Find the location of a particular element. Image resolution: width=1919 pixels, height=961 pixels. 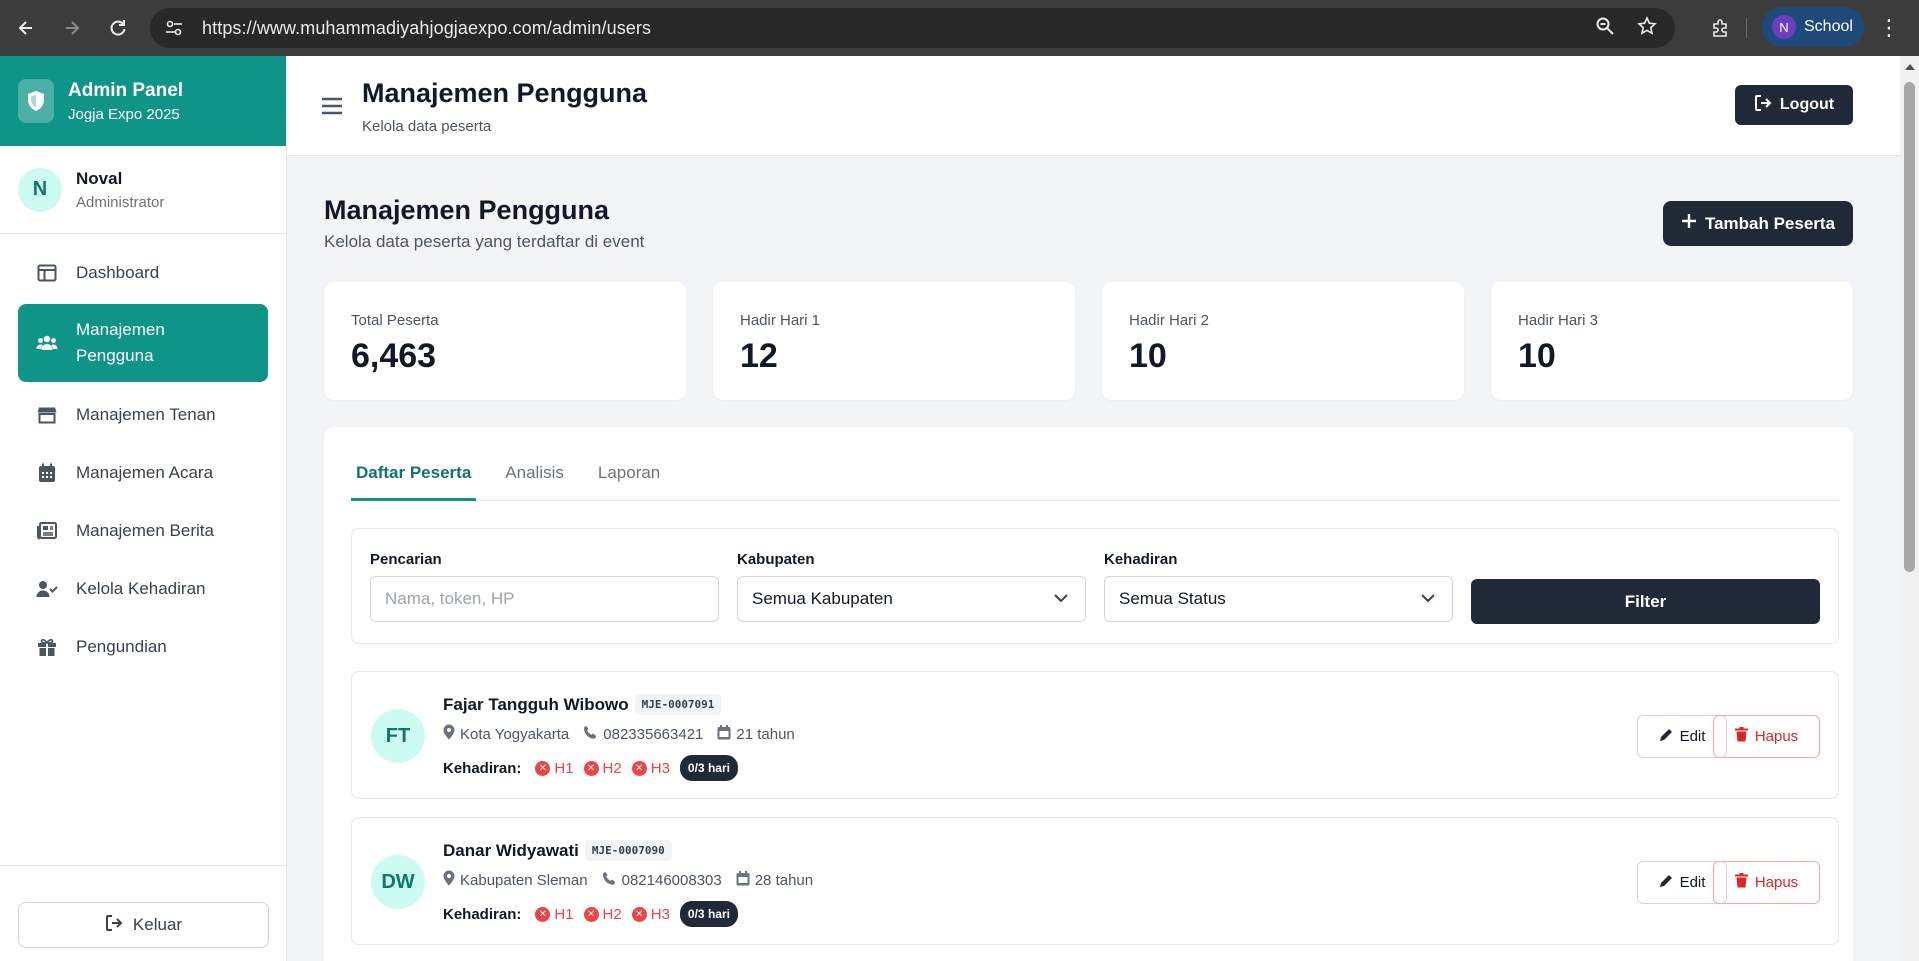

age-item: 28 tahun is located at coordinates (775, 880).